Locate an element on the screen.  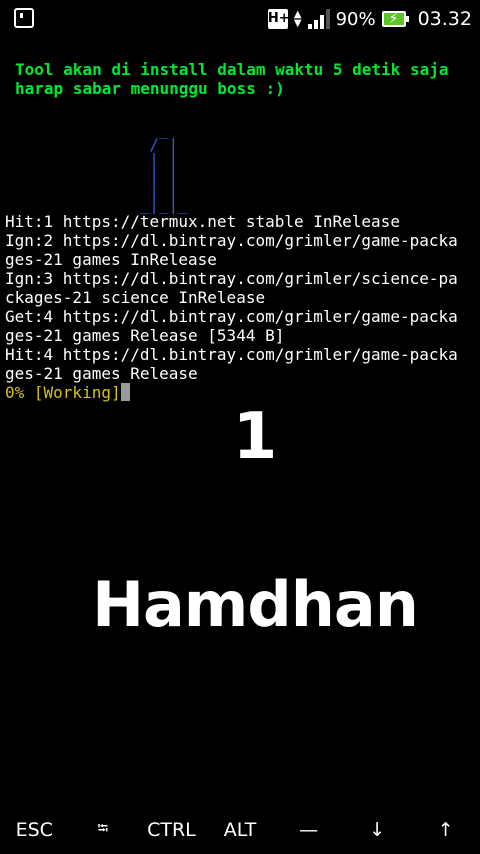
clock: 03.32 is located at coordinates (444, 19).